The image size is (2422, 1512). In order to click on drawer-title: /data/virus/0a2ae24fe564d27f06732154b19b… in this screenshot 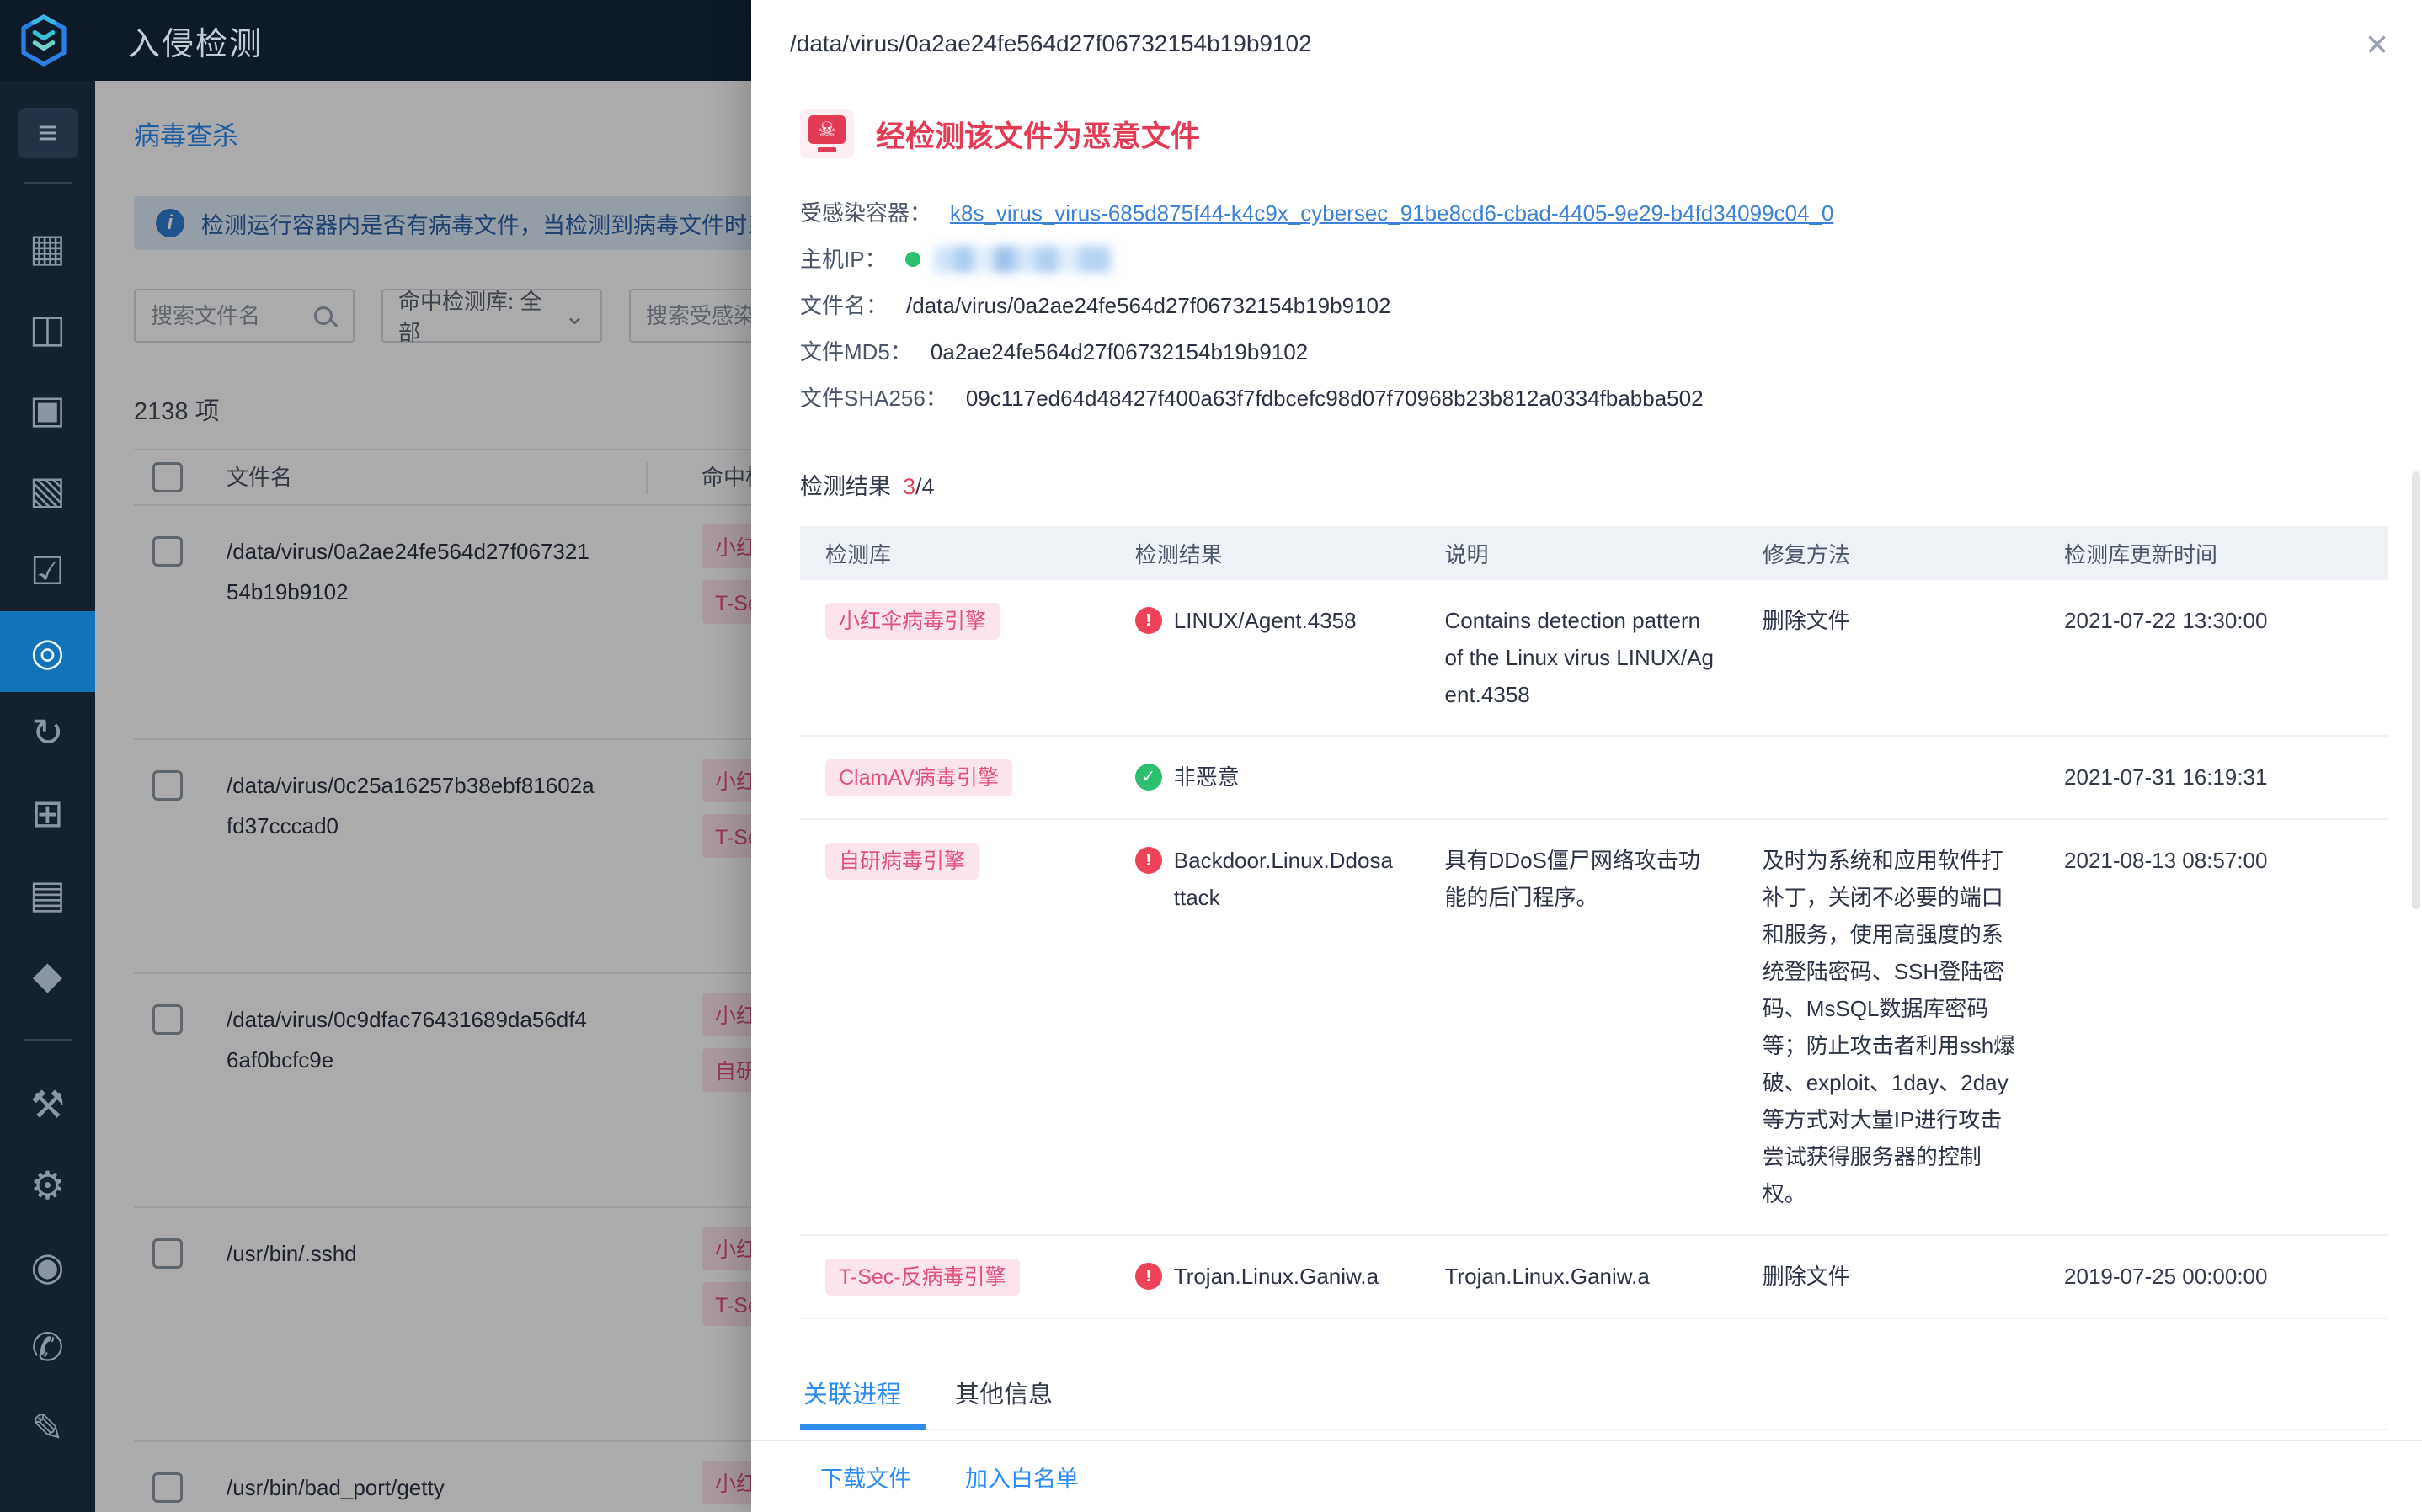, I will do `click(1051, 43)`.